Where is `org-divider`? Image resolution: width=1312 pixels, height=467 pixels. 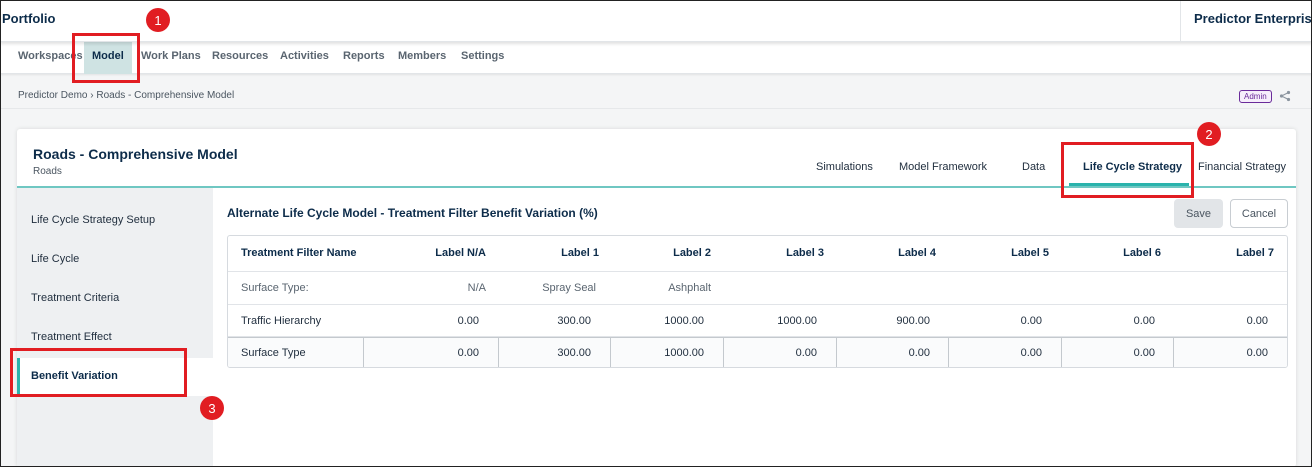
org-divider is located at coordinates (1180, 21).